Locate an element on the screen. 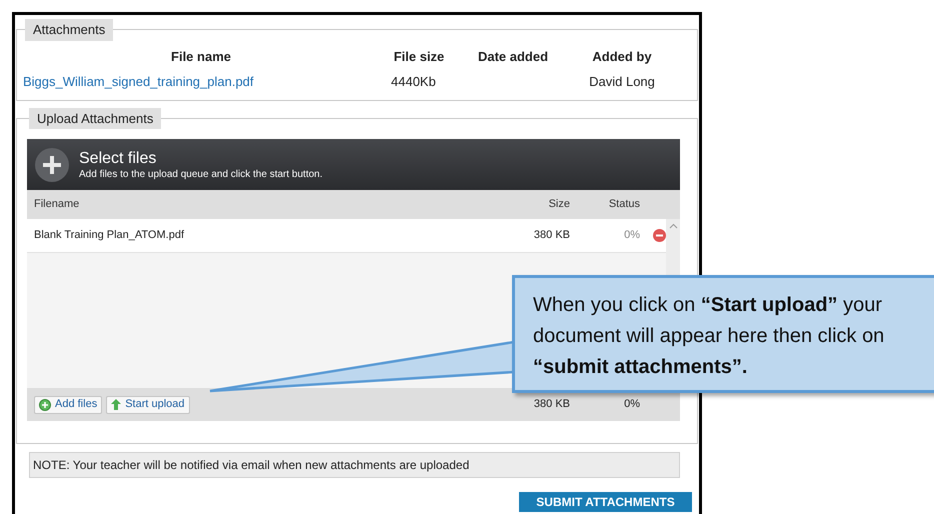 The width and height of the screenshot is (934, 514). column-header: Filename is located at coordinates (57, 204).